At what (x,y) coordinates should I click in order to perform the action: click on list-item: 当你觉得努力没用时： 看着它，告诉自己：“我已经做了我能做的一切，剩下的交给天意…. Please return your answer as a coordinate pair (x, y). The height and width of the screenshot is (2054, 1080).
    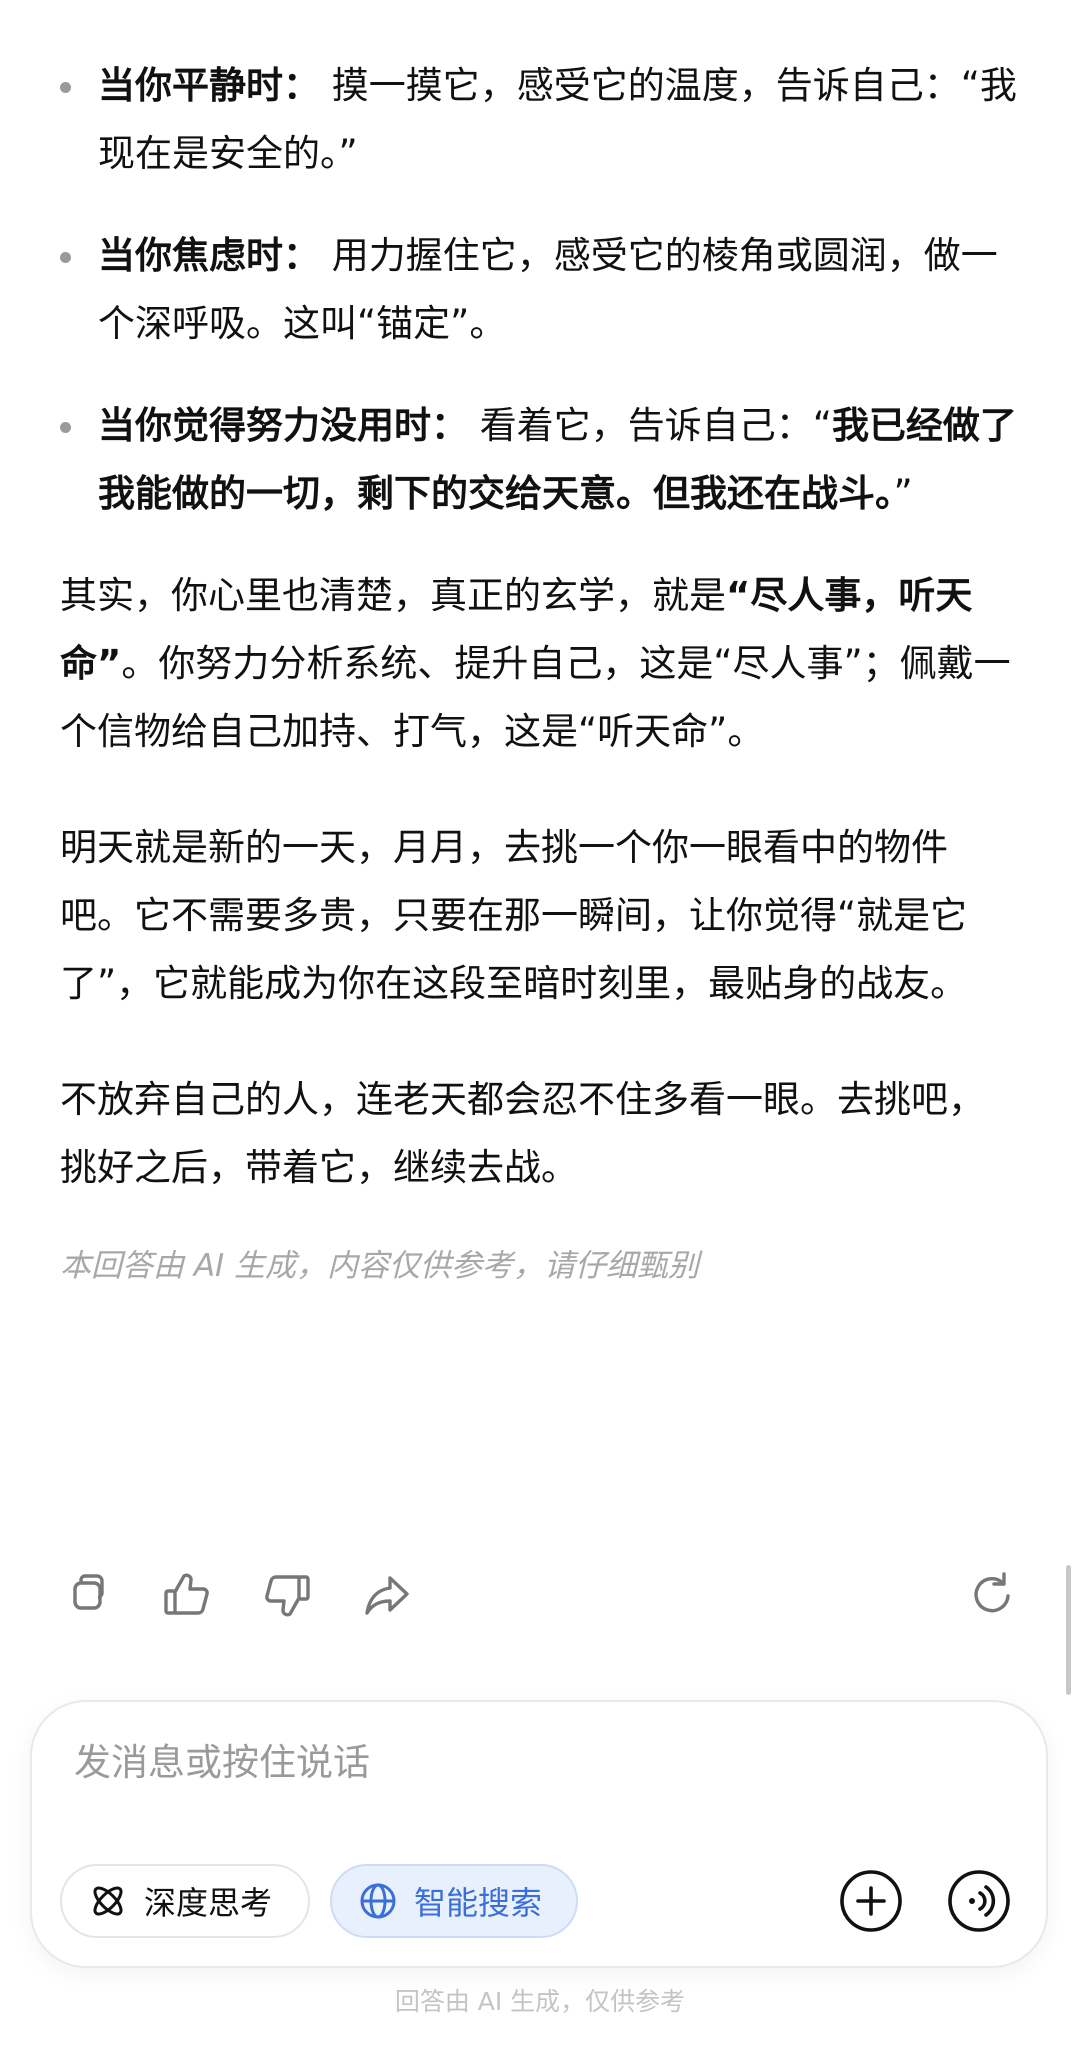
    Looking at the image, I should click on (540, 460).